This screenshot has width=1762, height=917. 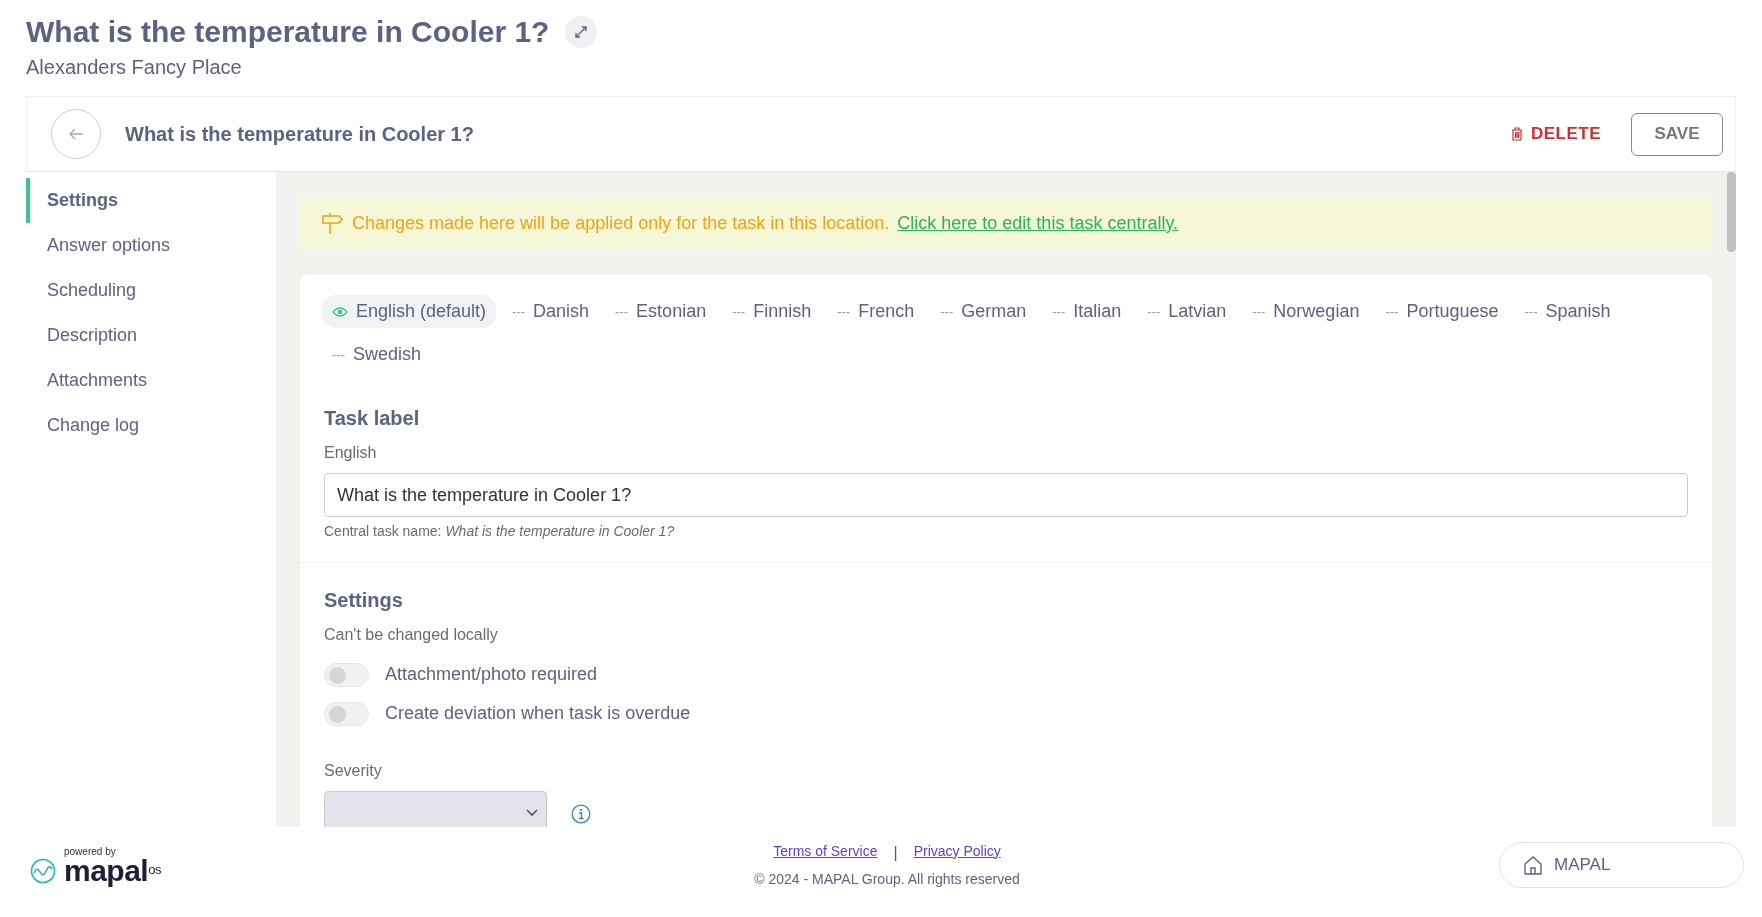 I want to click on expand-icon, so click(x=581, y=32).